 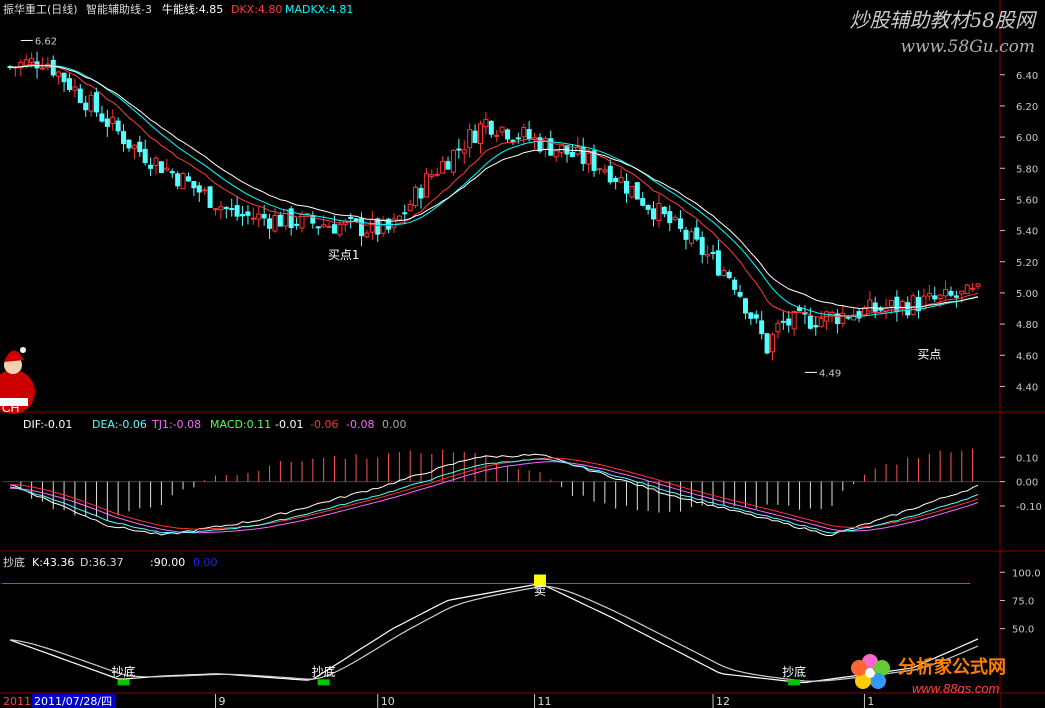 What do you see at coordinates (1023, 601) in the screenshot?
I see `kd-tick-label: 75.0` at bounding box center [1023, 601].